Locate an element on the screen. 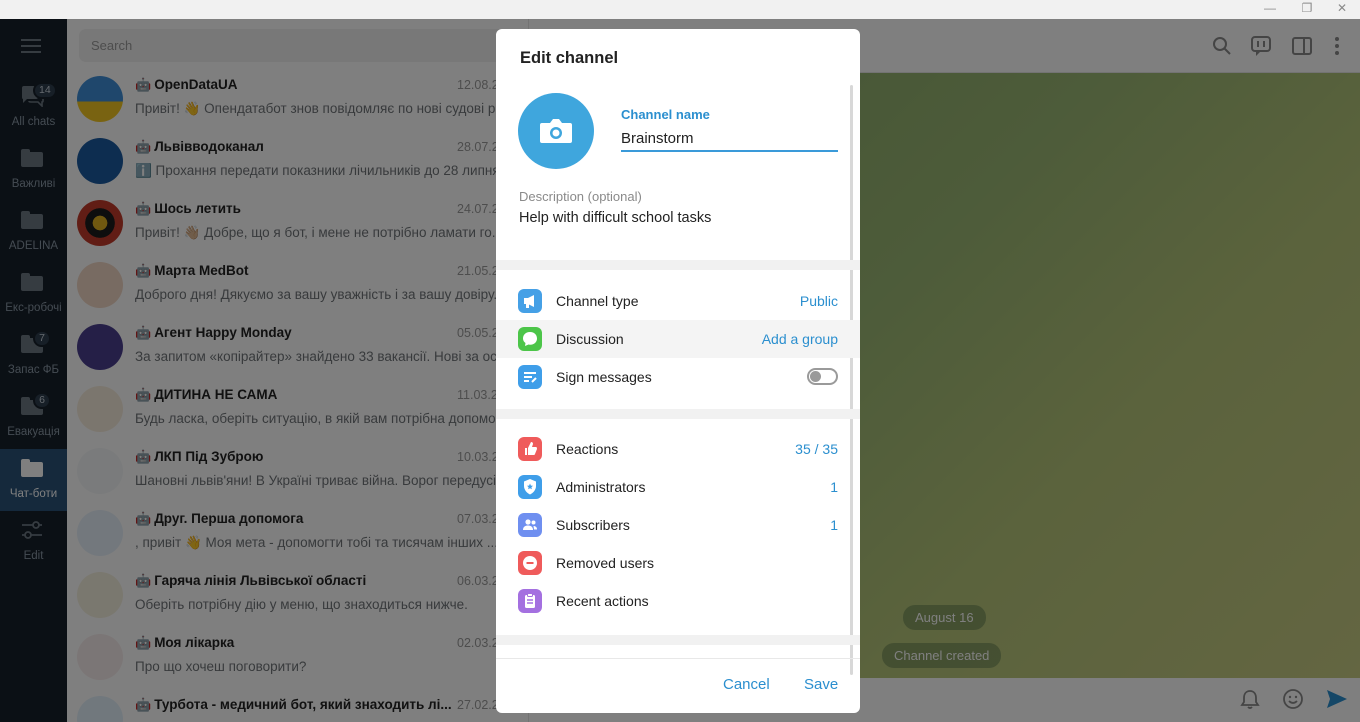 The image size is (1360, 722). channel-photo-button is located at coordinates (556, 131).